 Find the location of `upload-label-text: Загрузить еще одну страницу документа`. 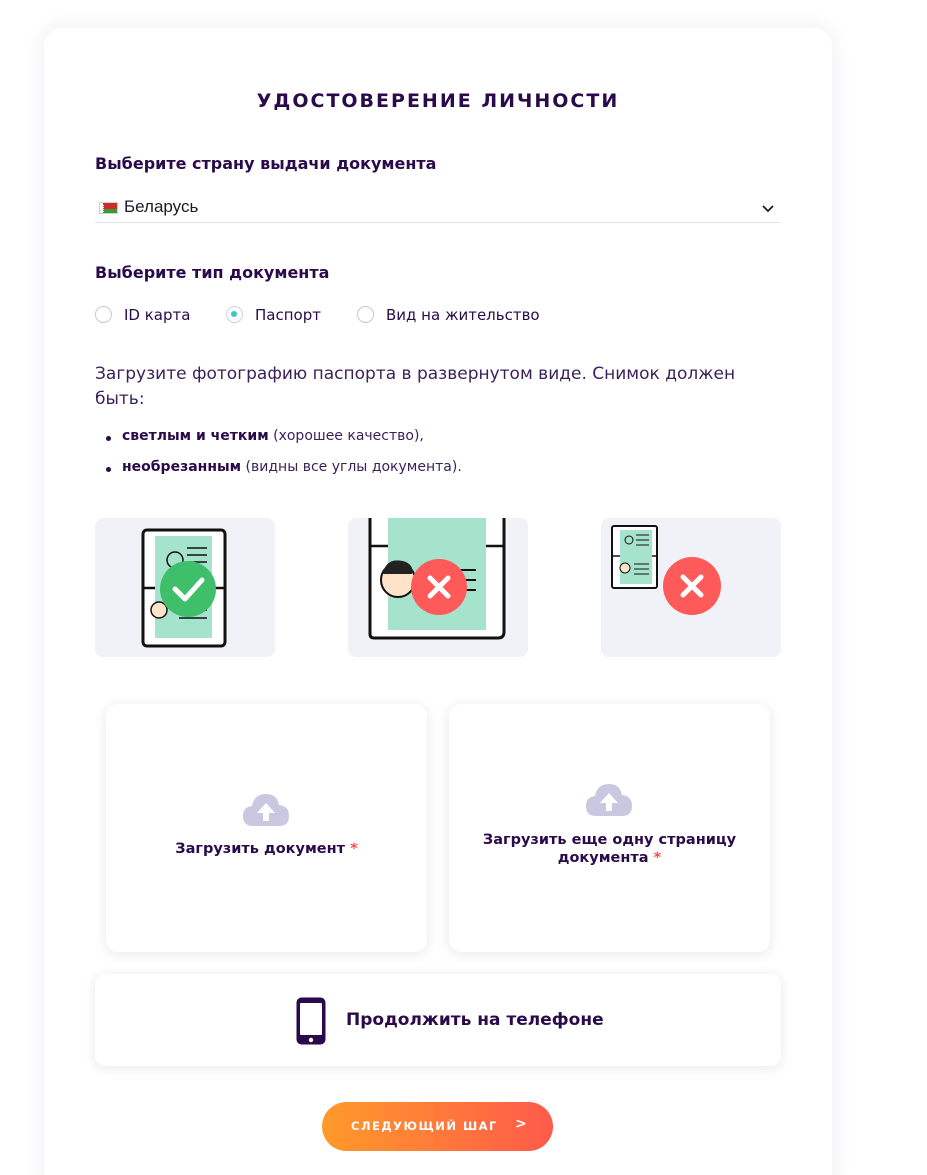

upload-label-text: Загрузить еще одну страницу документа is located at coordinates (609, 849).